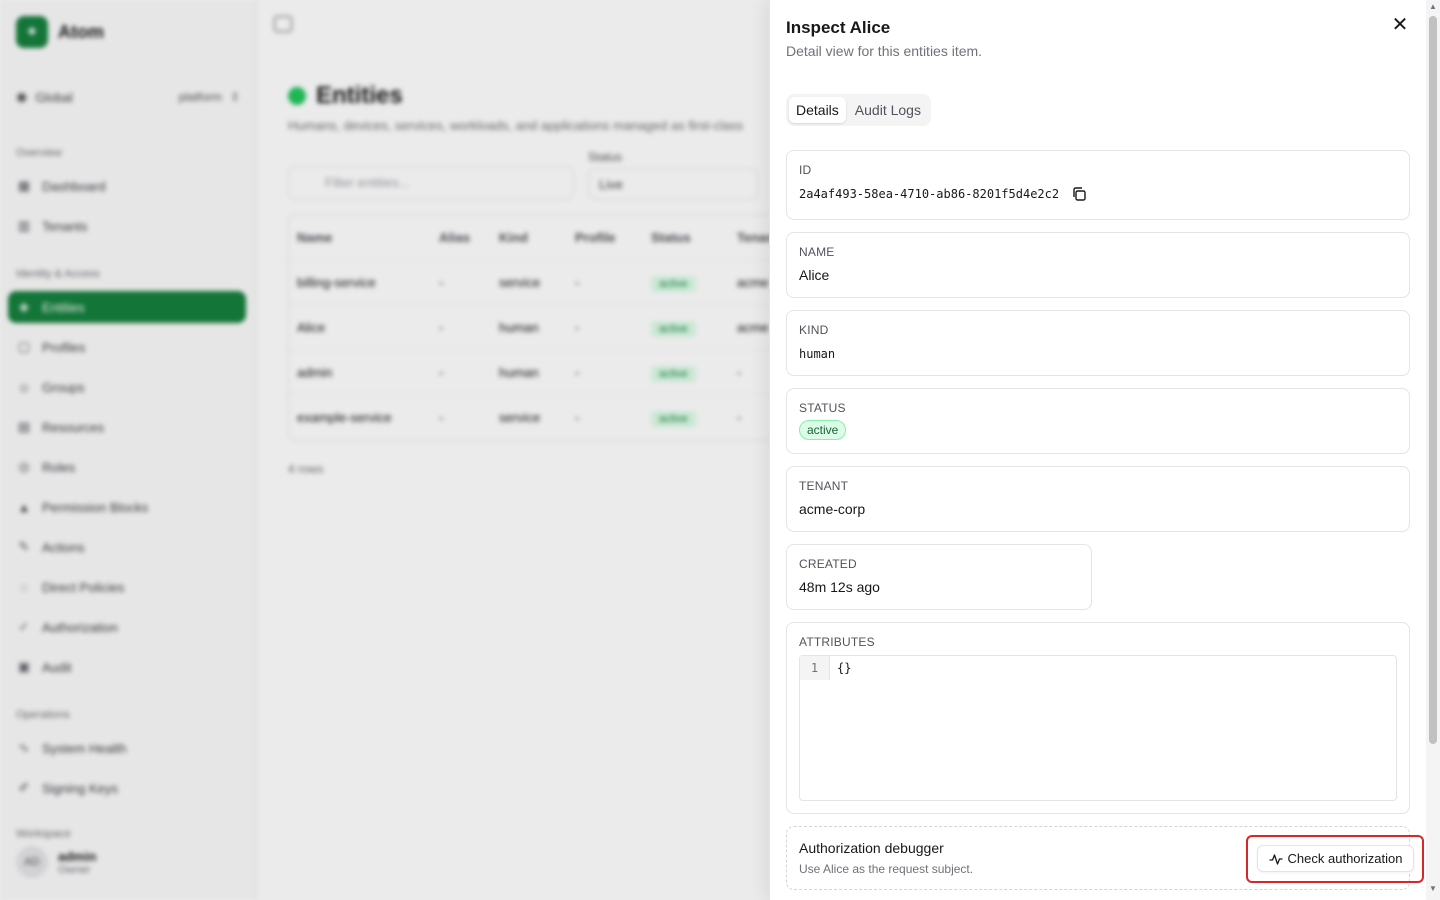 The image size is (1440, 900). I want to click on field-created: CREATED 48m 12s ago, so click(939, 577).